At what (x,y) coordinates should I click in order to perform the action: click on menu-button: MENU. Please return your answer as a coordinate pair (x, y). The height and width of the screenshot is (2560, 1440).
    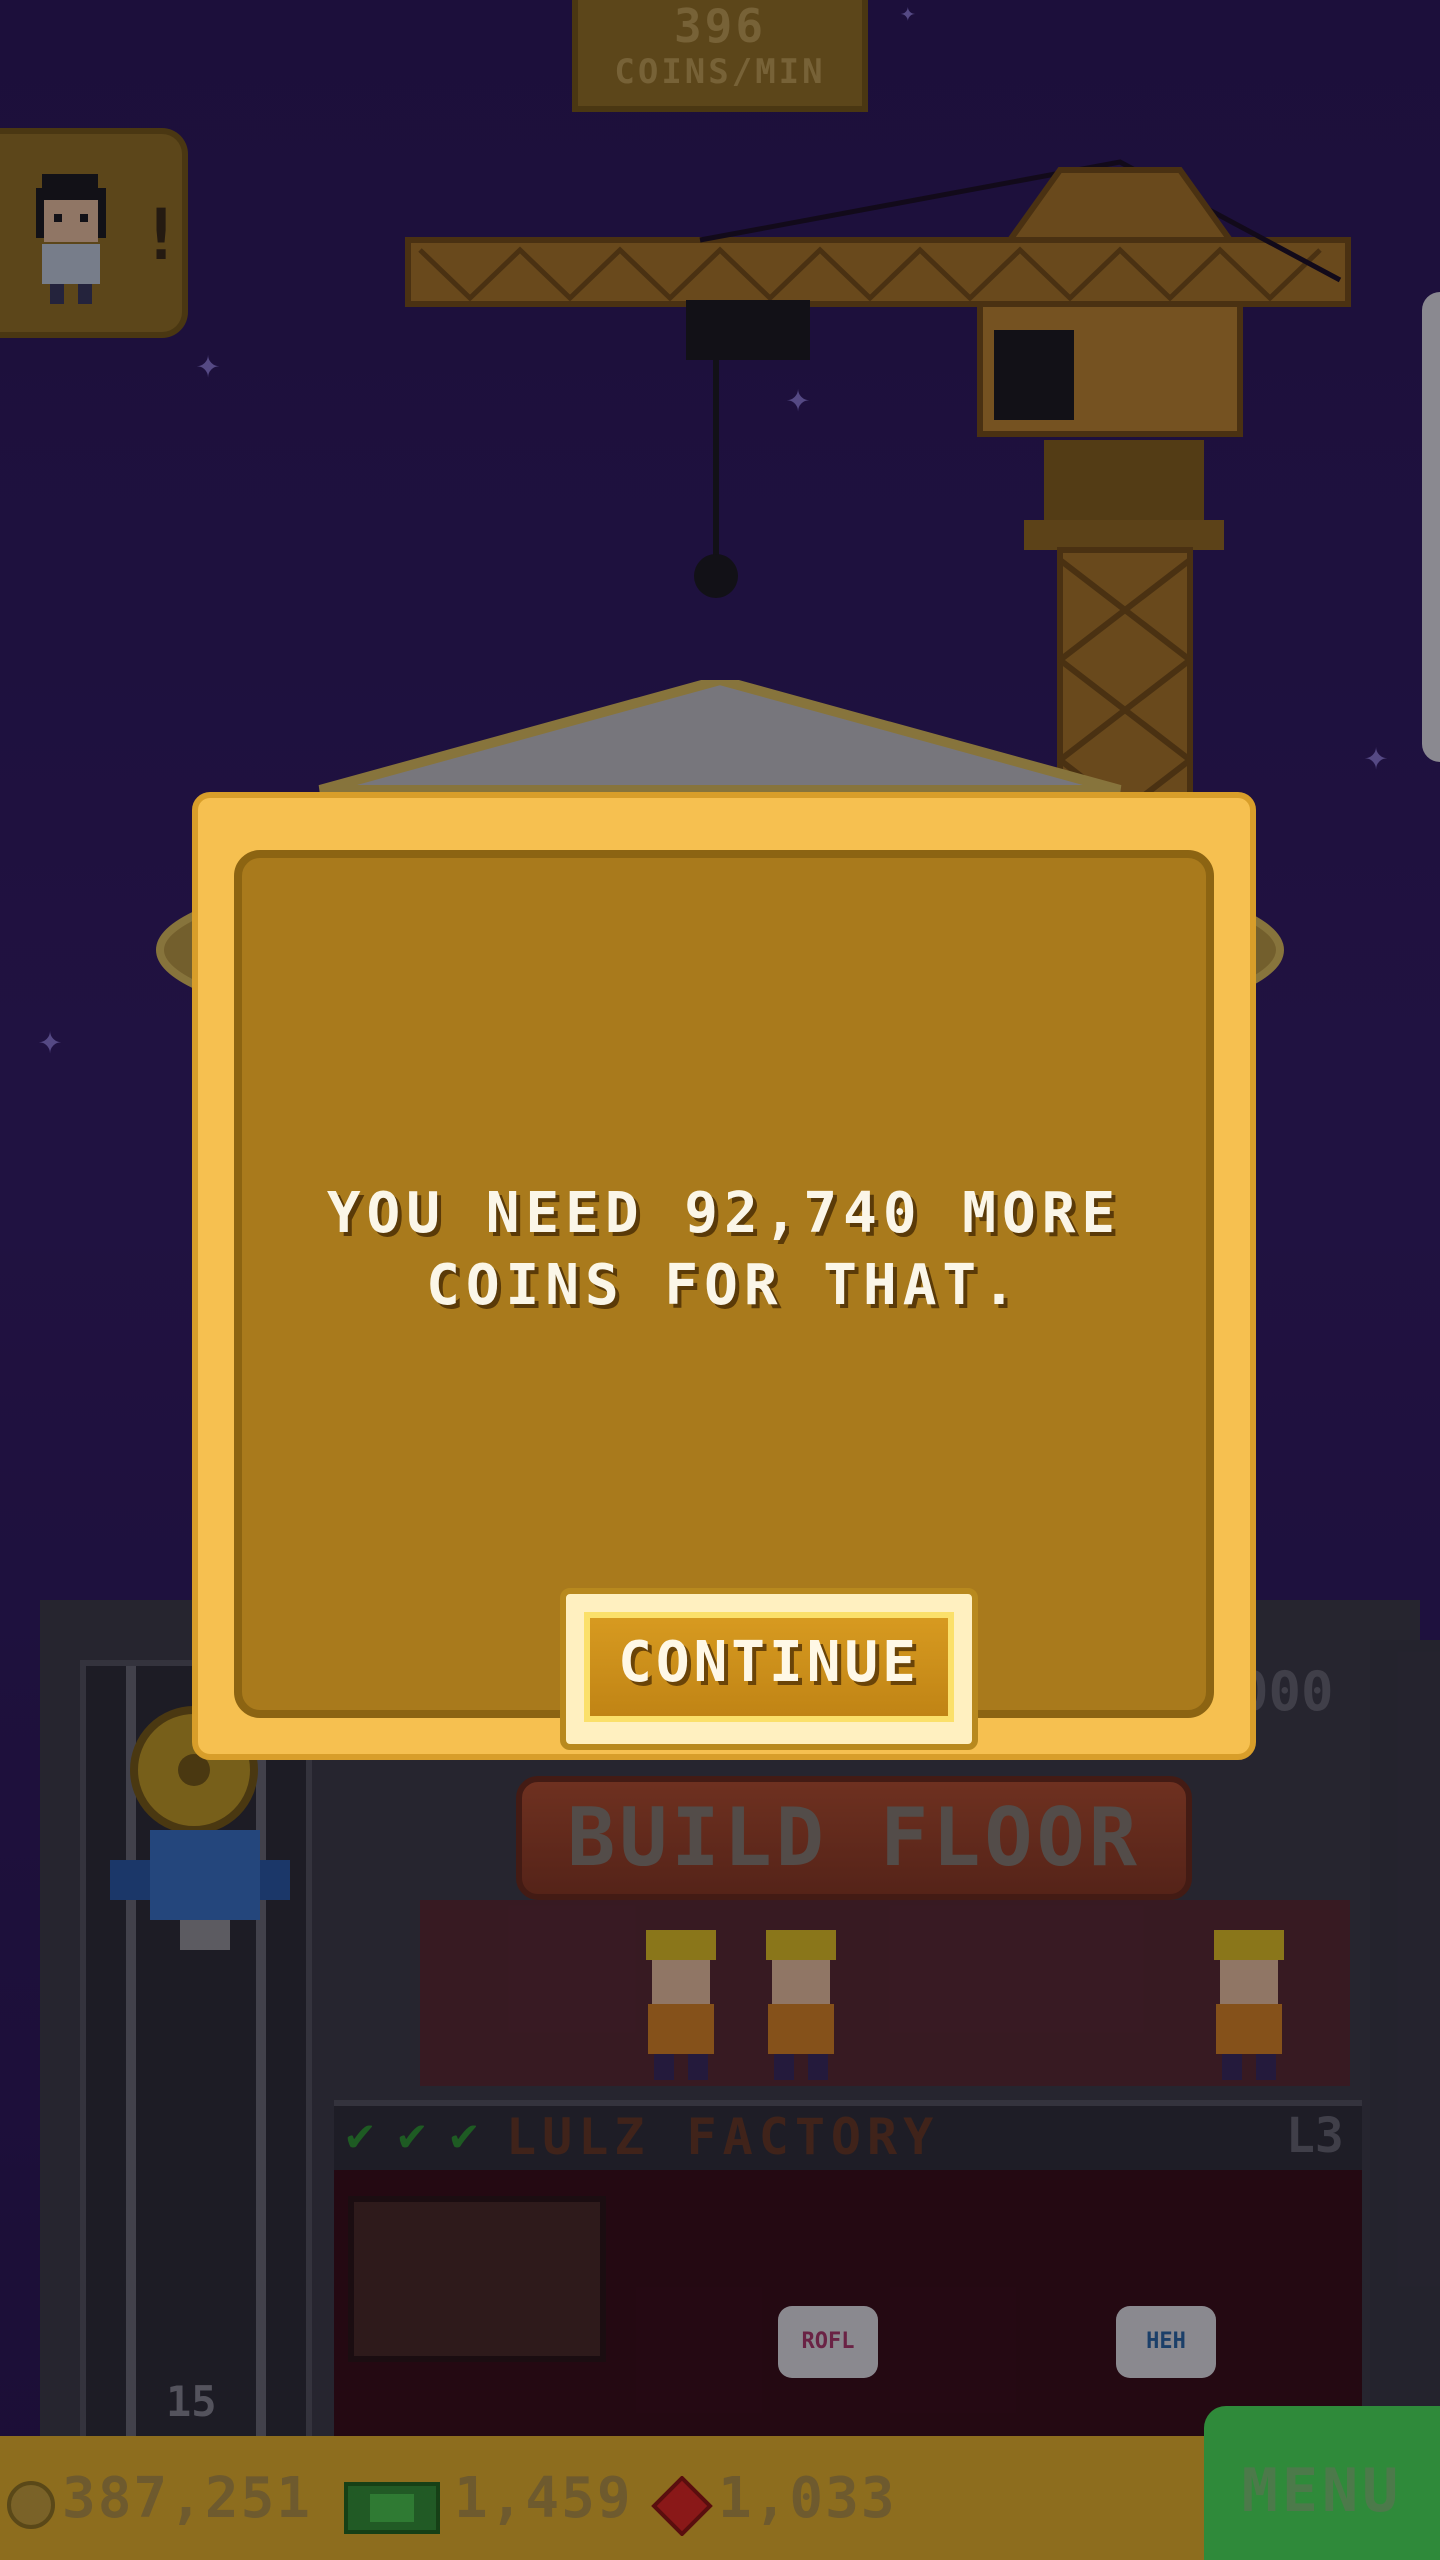
    Looking at the image, I should click on (1322, 2483).